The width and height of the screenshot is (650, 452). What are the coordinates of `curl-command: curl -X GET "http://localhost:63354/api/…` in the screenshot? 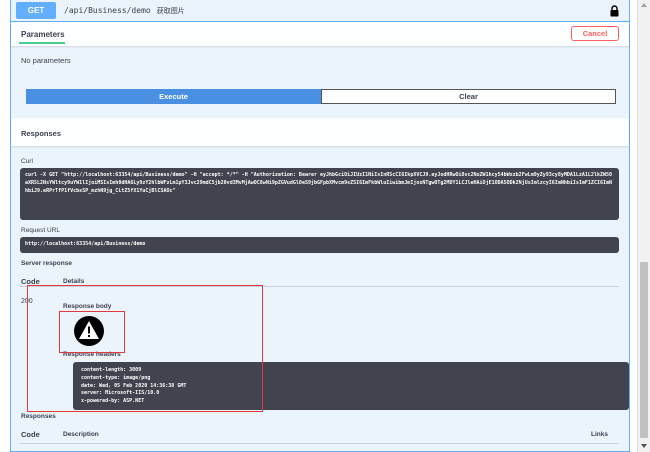 It's located at (319, 194).